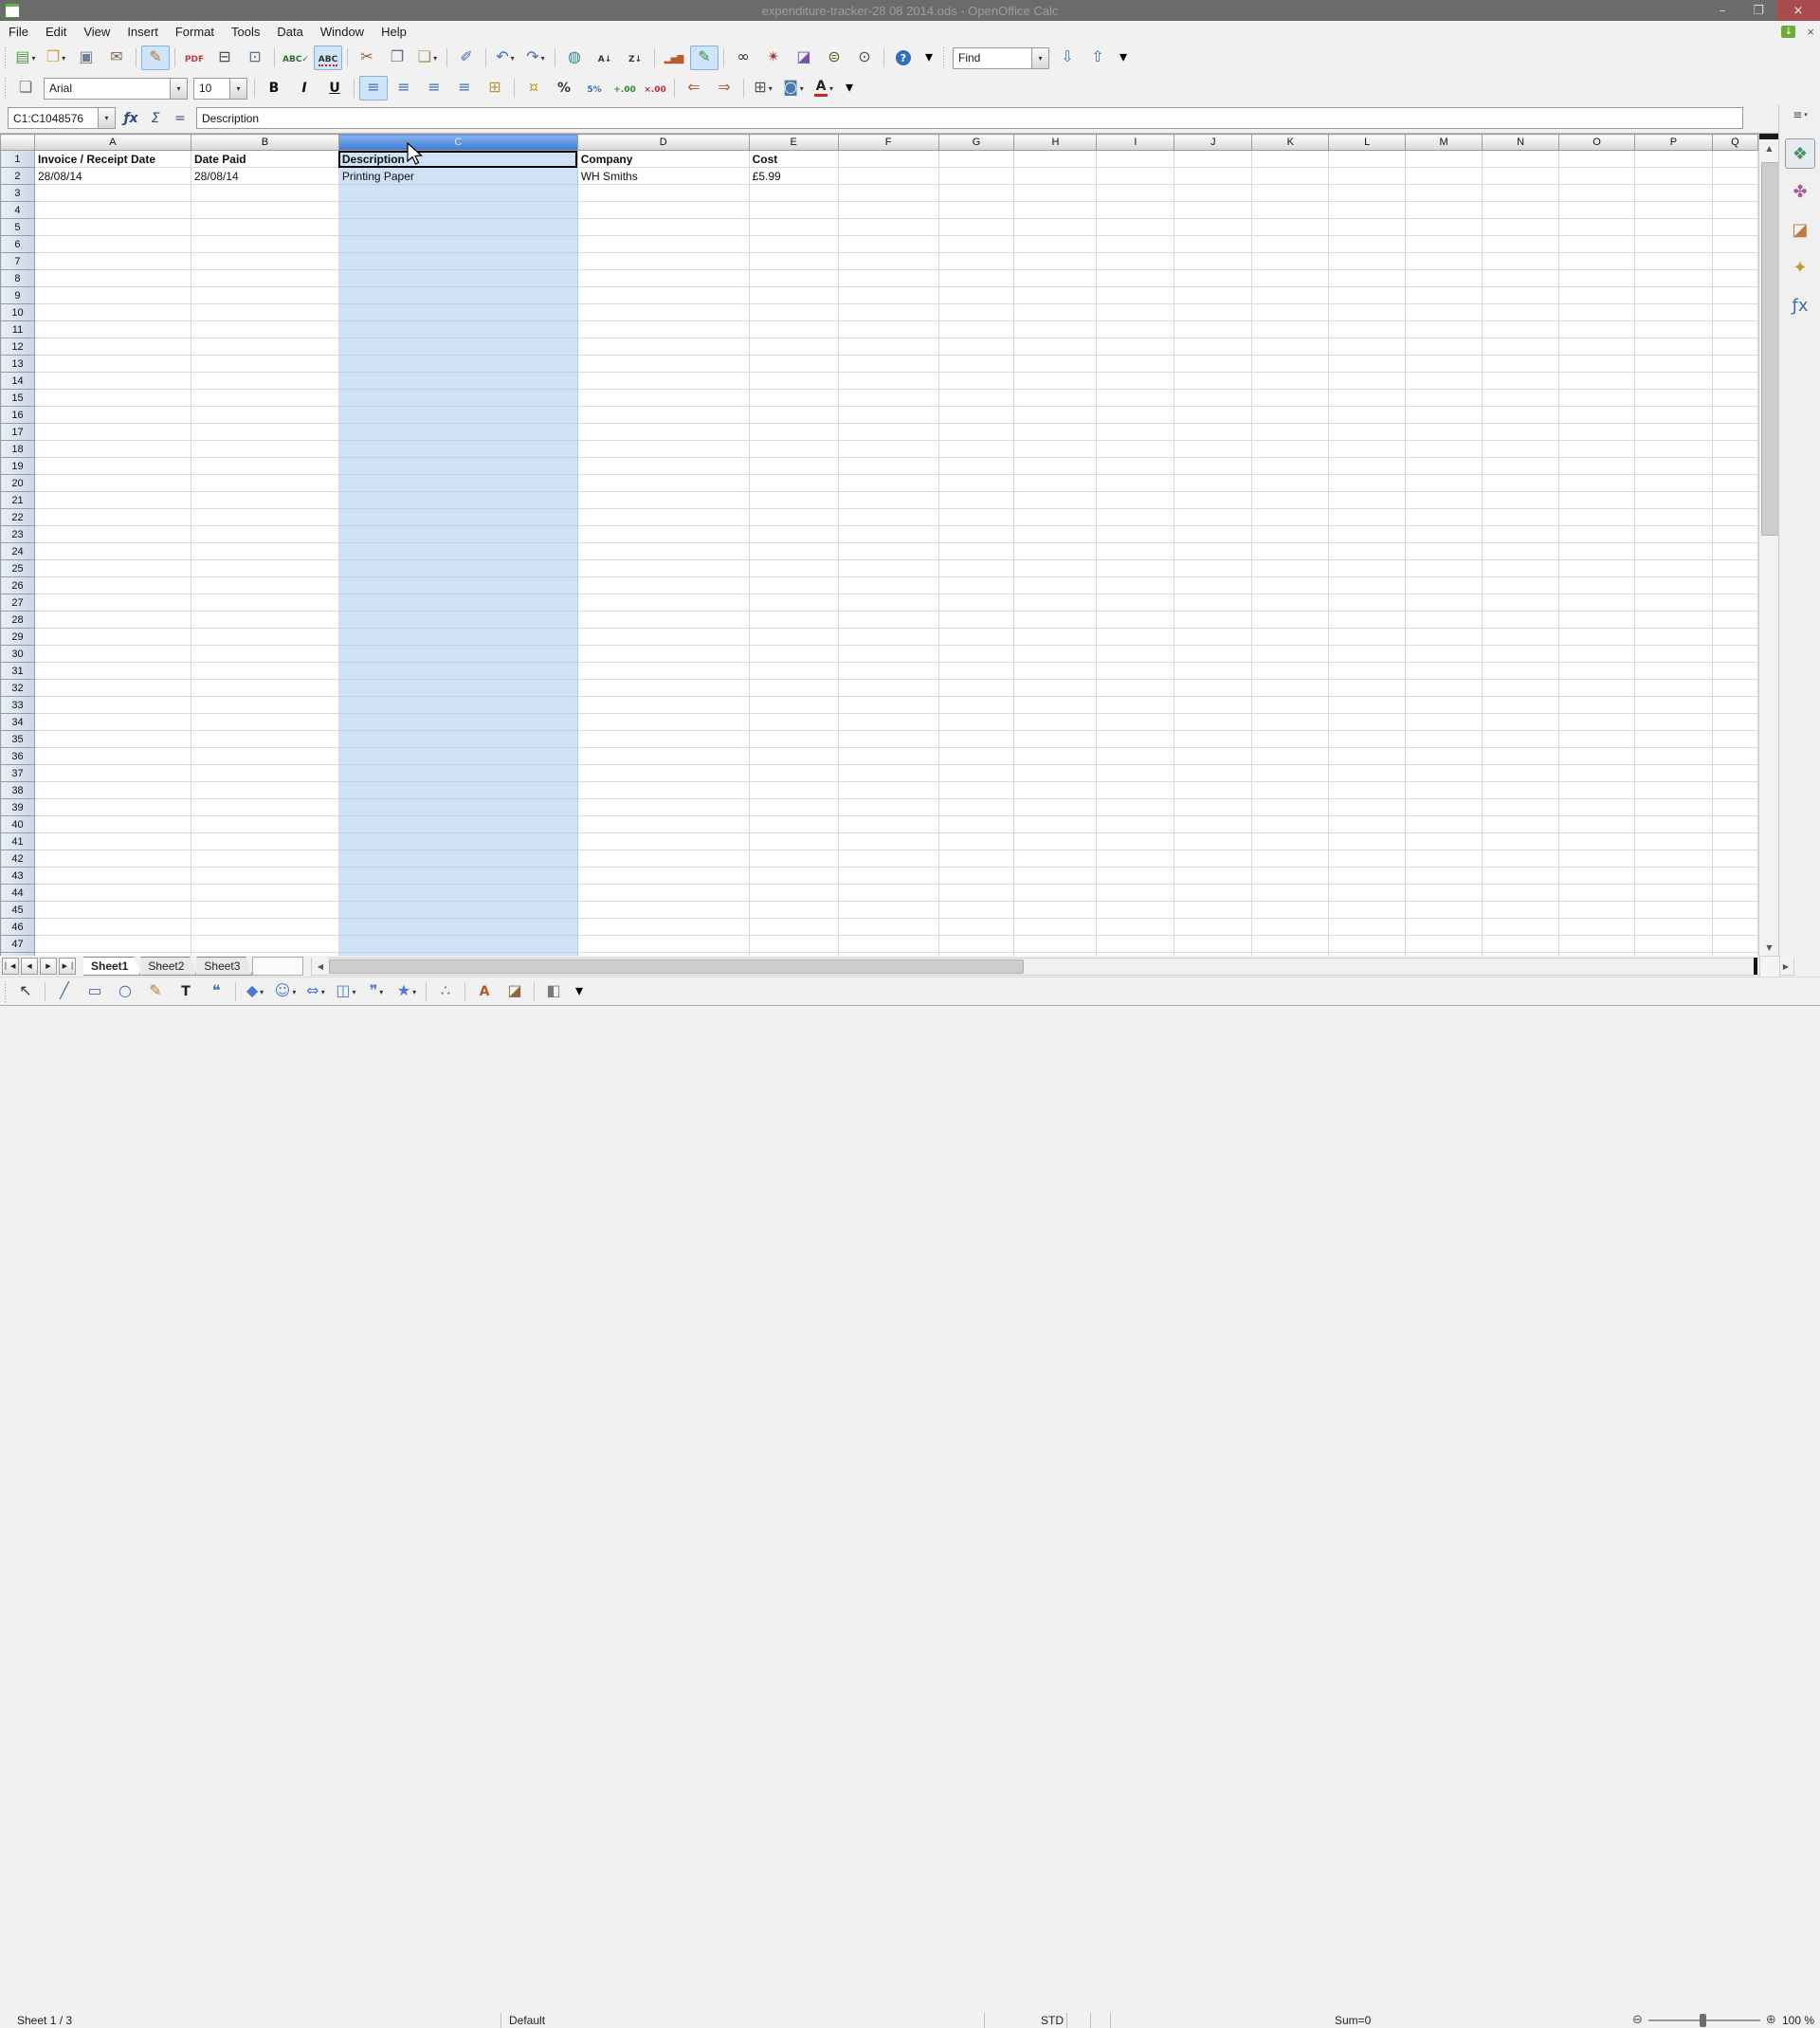 This screenshot has width=1820, height=2028. What do you see at coordinates (264, 312) in the screenshot?
I see `cell-B10` at bounding box center [264, 312].